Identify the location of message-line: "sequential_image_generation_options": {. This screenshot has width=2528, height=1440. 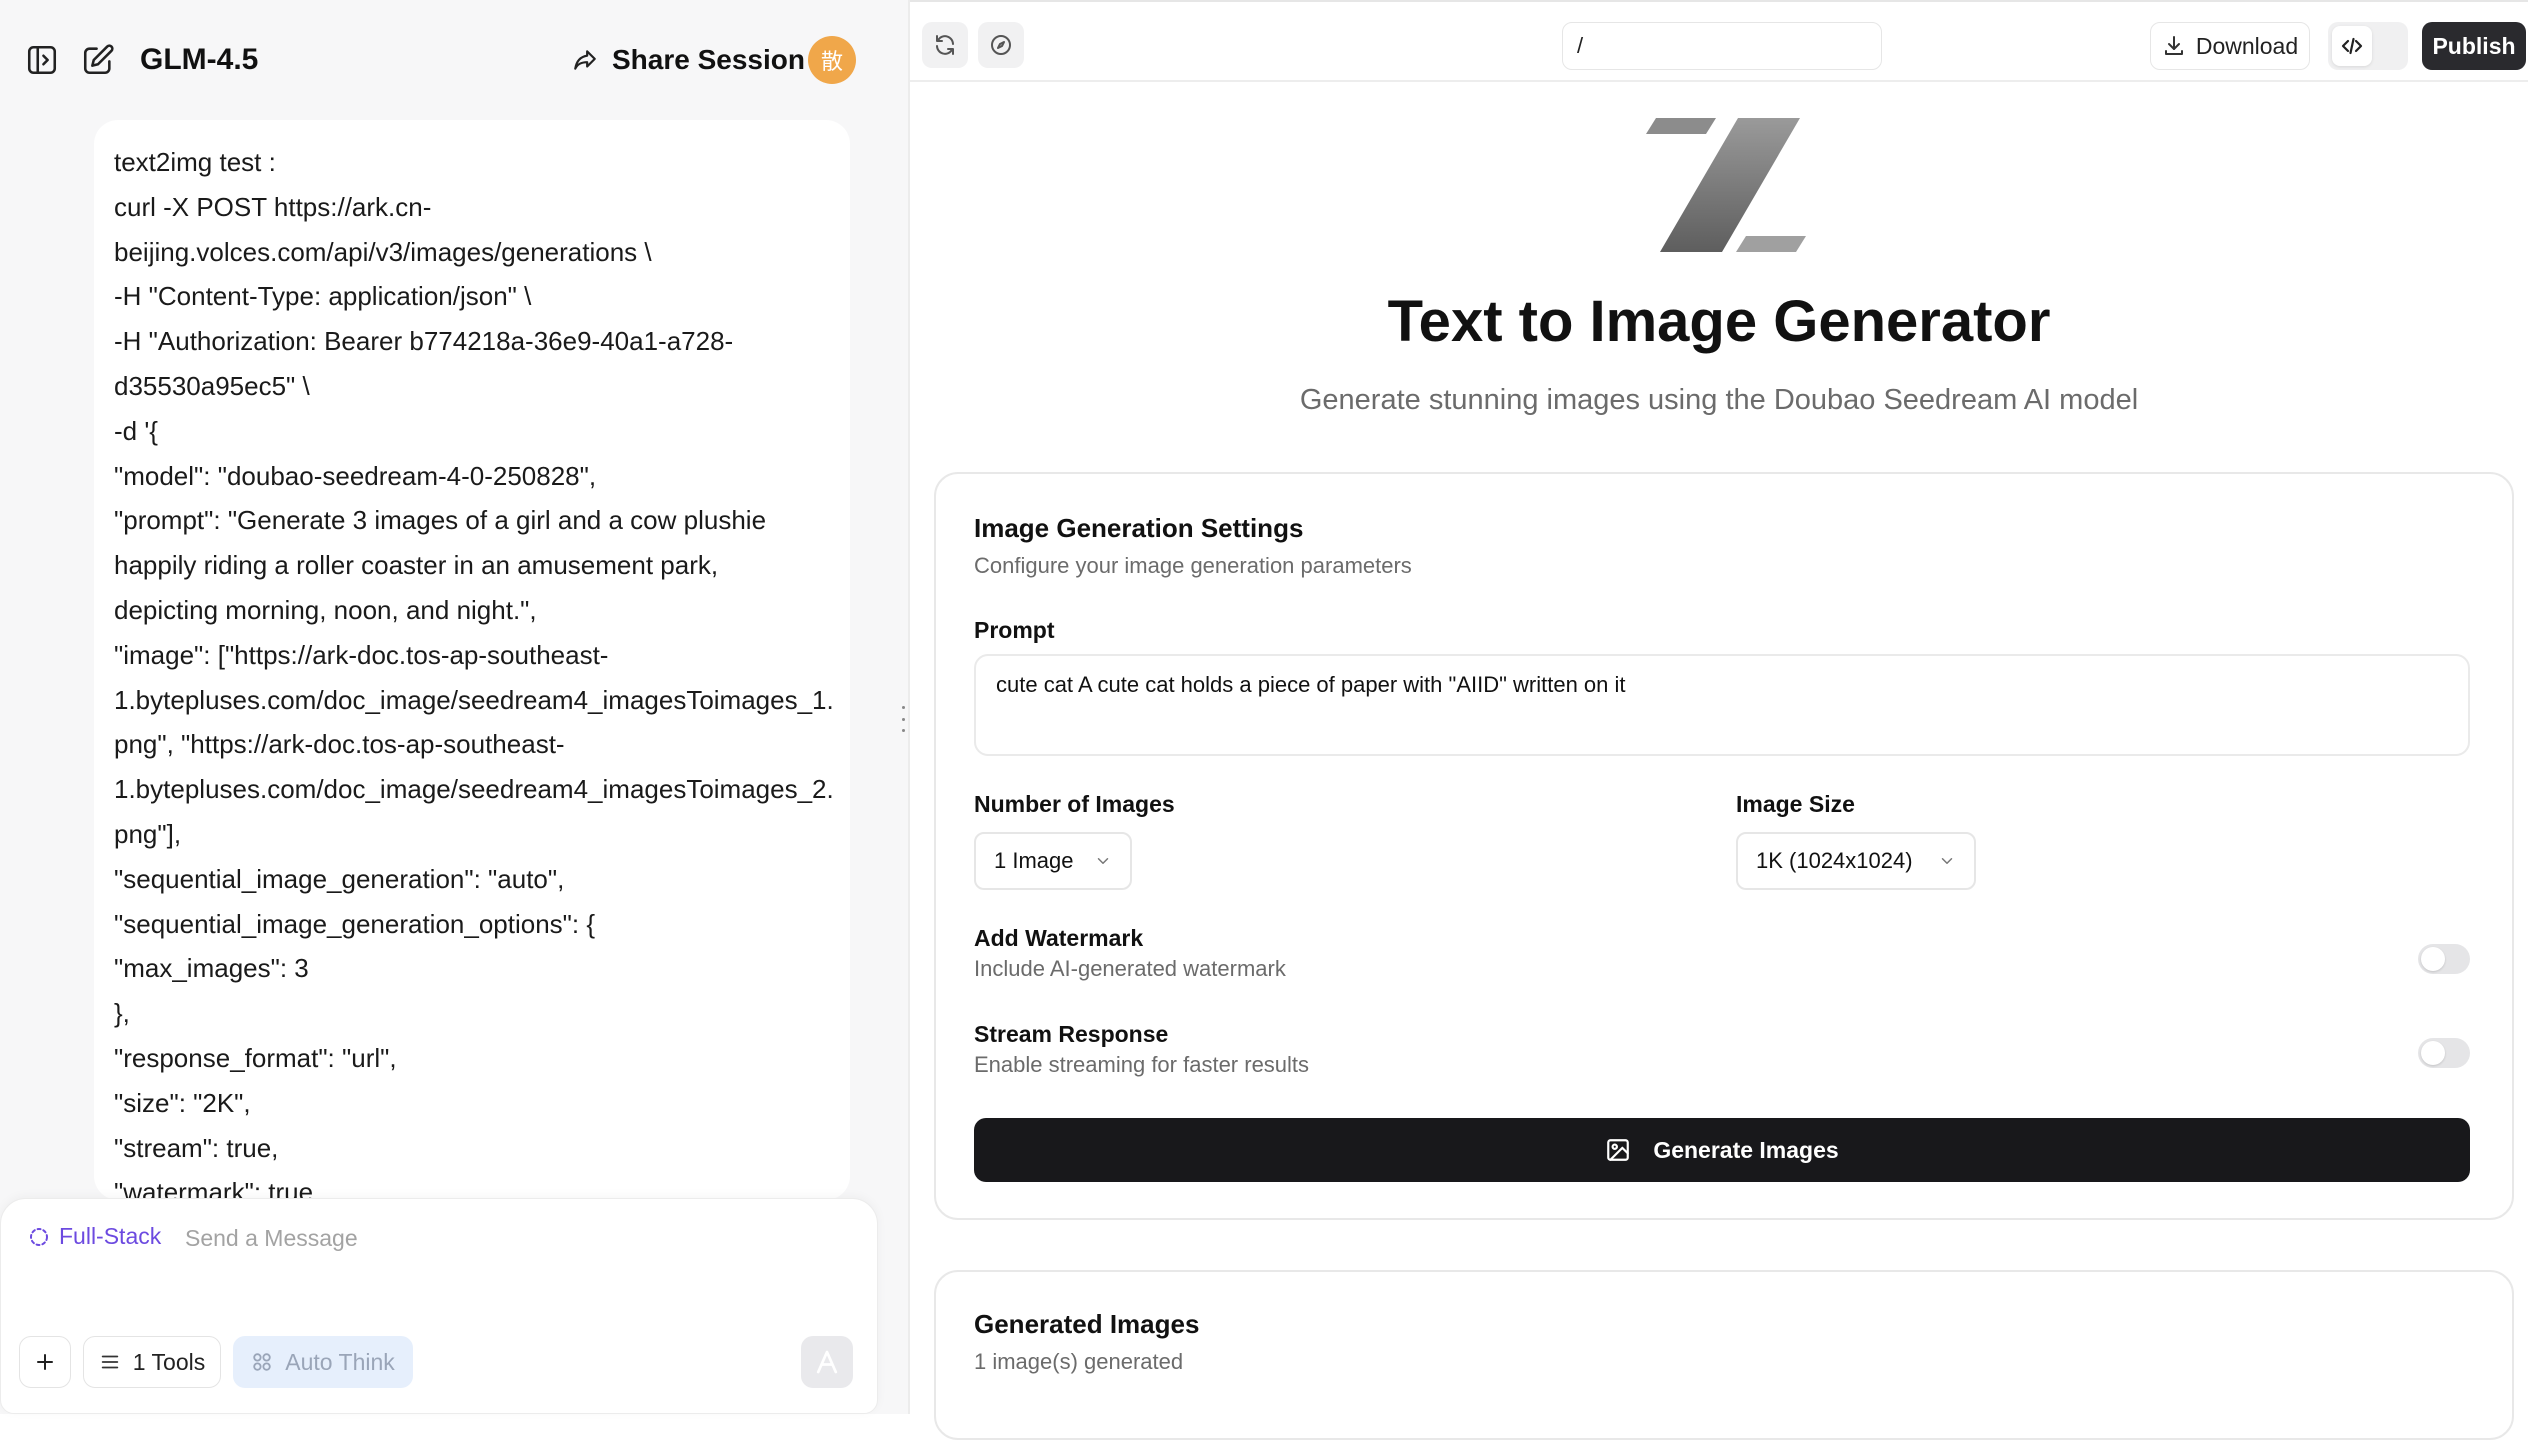
(355, 923).